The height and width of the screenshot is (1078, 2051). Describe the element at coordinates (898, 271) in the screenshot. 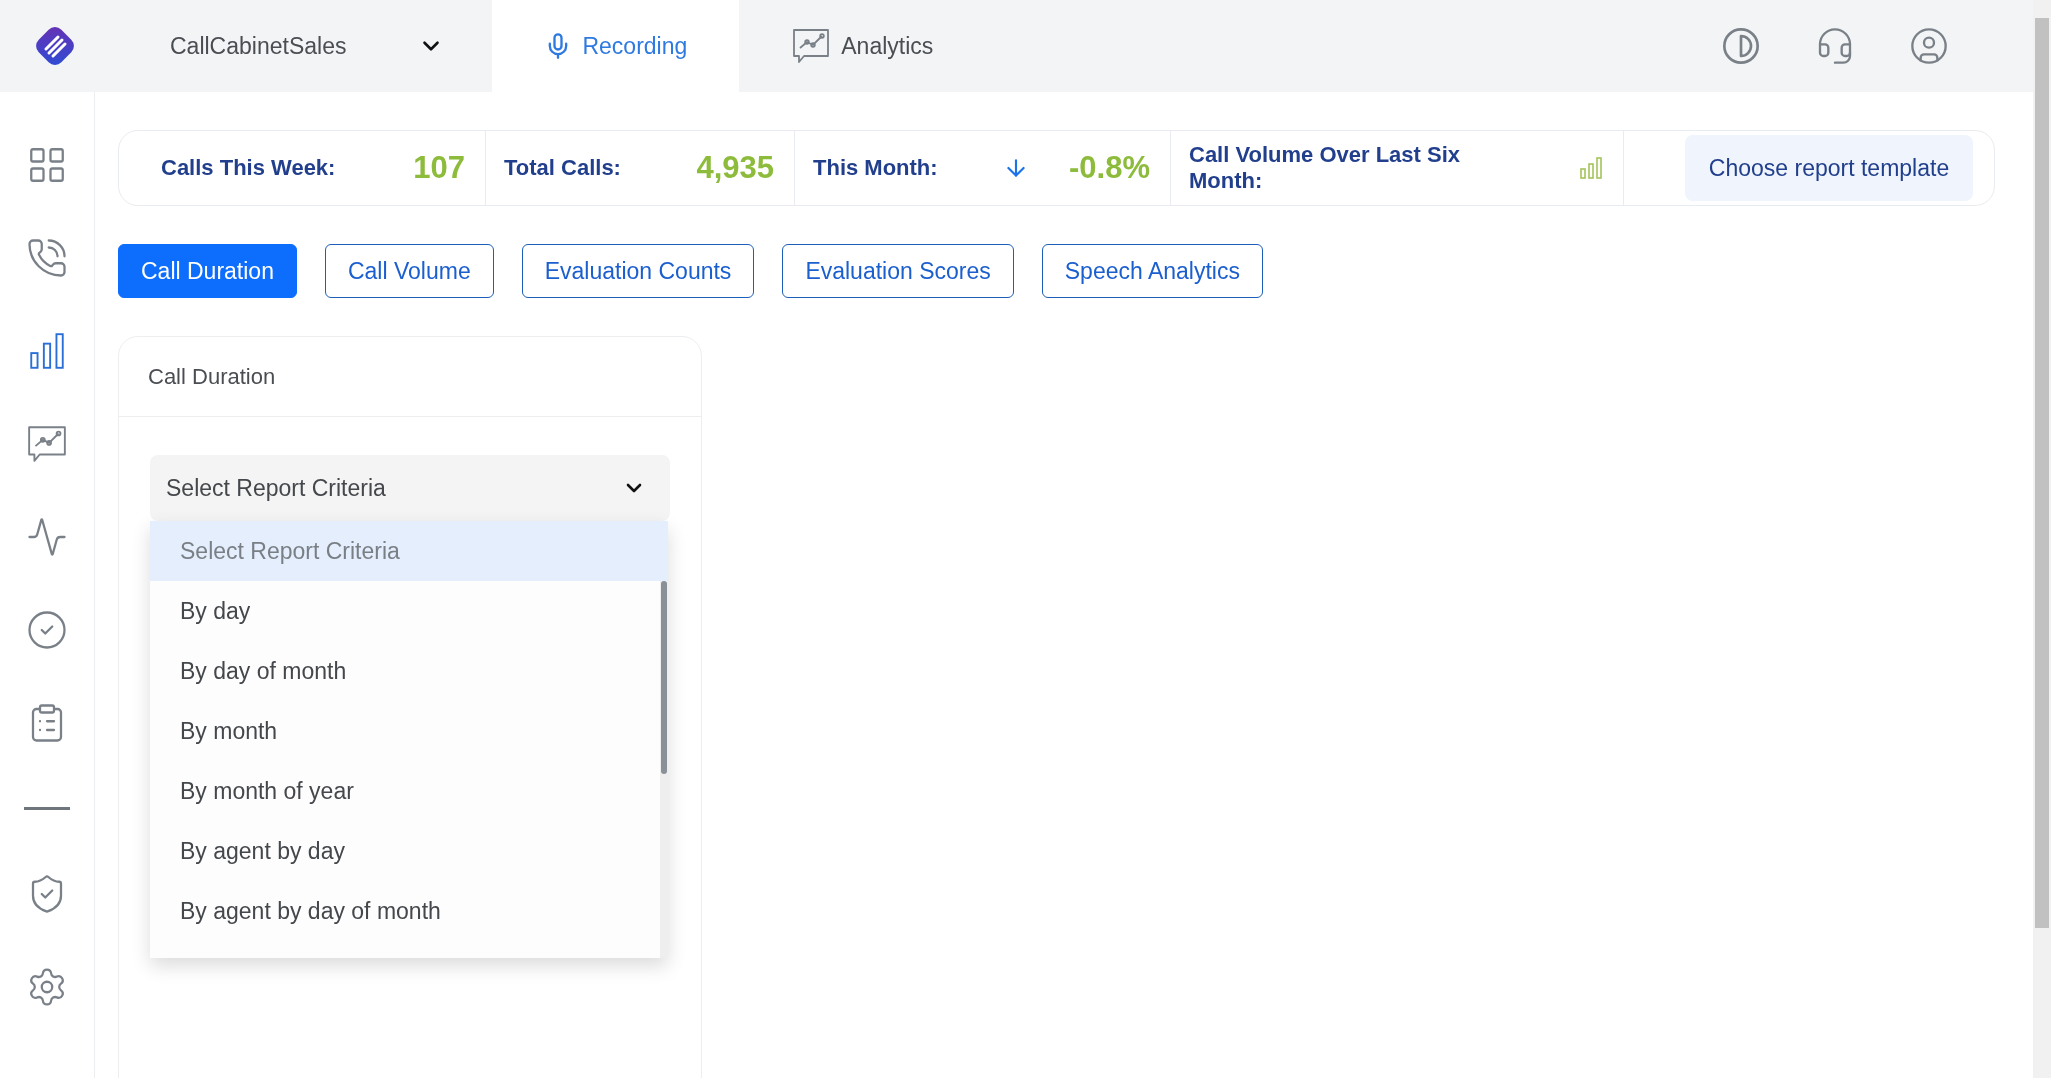

I see `report-tab: Evaluation Scores` at that location.